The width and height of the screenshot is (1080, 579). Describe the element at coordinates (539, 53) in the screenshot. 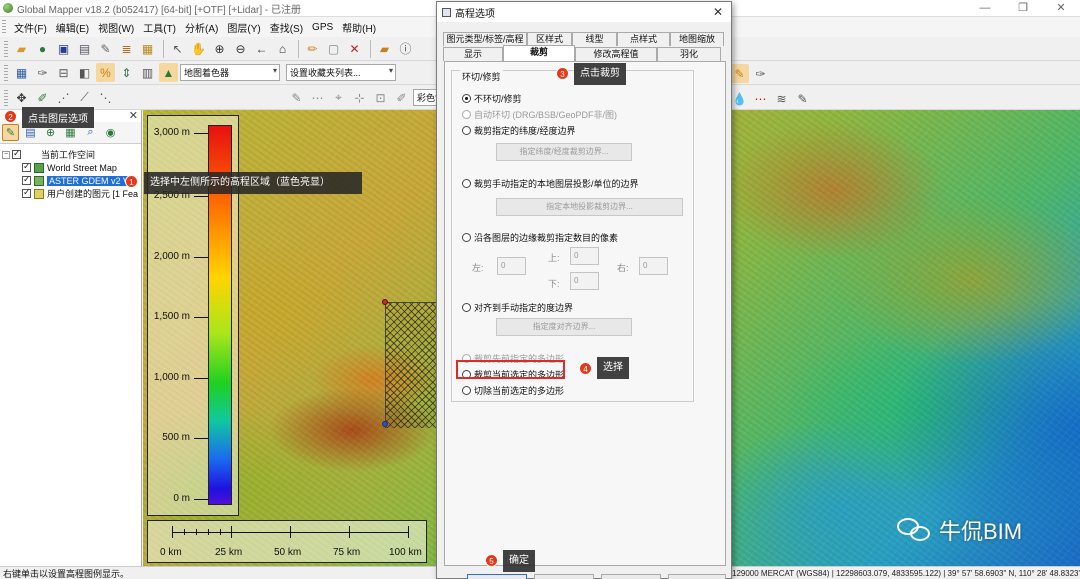

I see `tab-crop: 裁剪` at that location.